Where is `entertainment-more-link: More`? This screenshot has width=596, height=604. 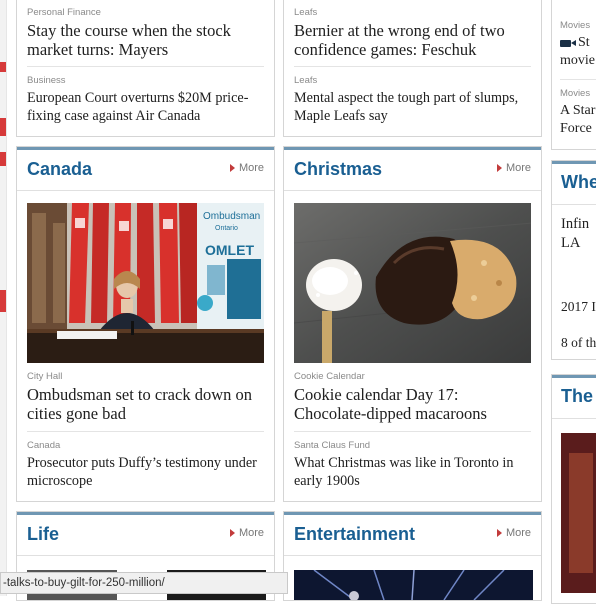
entertainment-more-link: More is located at coordinates (513, 533).